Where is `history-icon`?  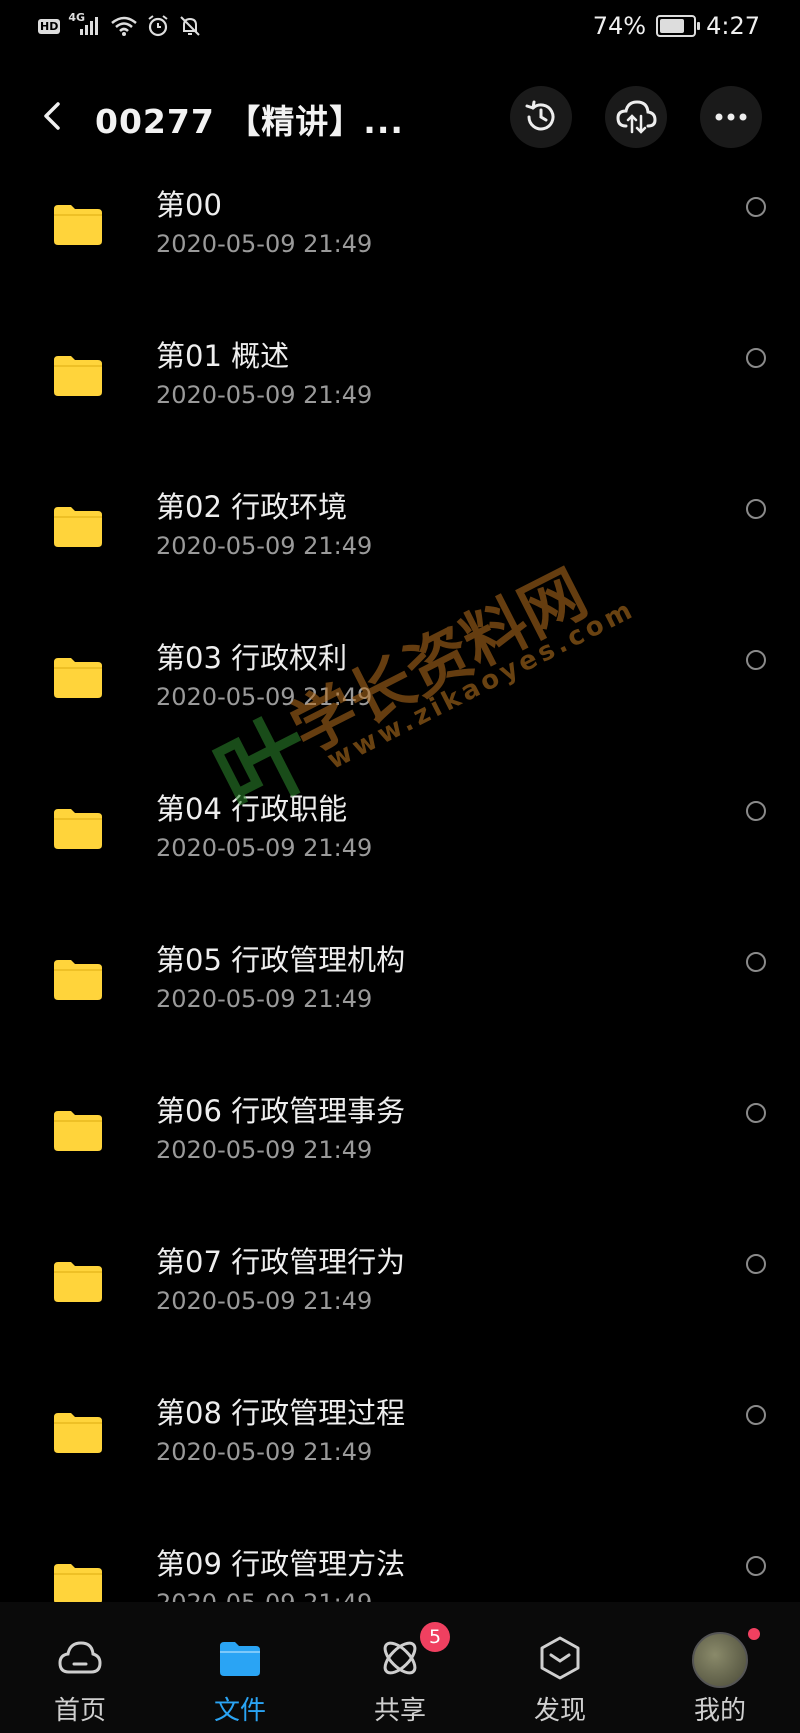
history-icon is located at coordinates (540, 115).